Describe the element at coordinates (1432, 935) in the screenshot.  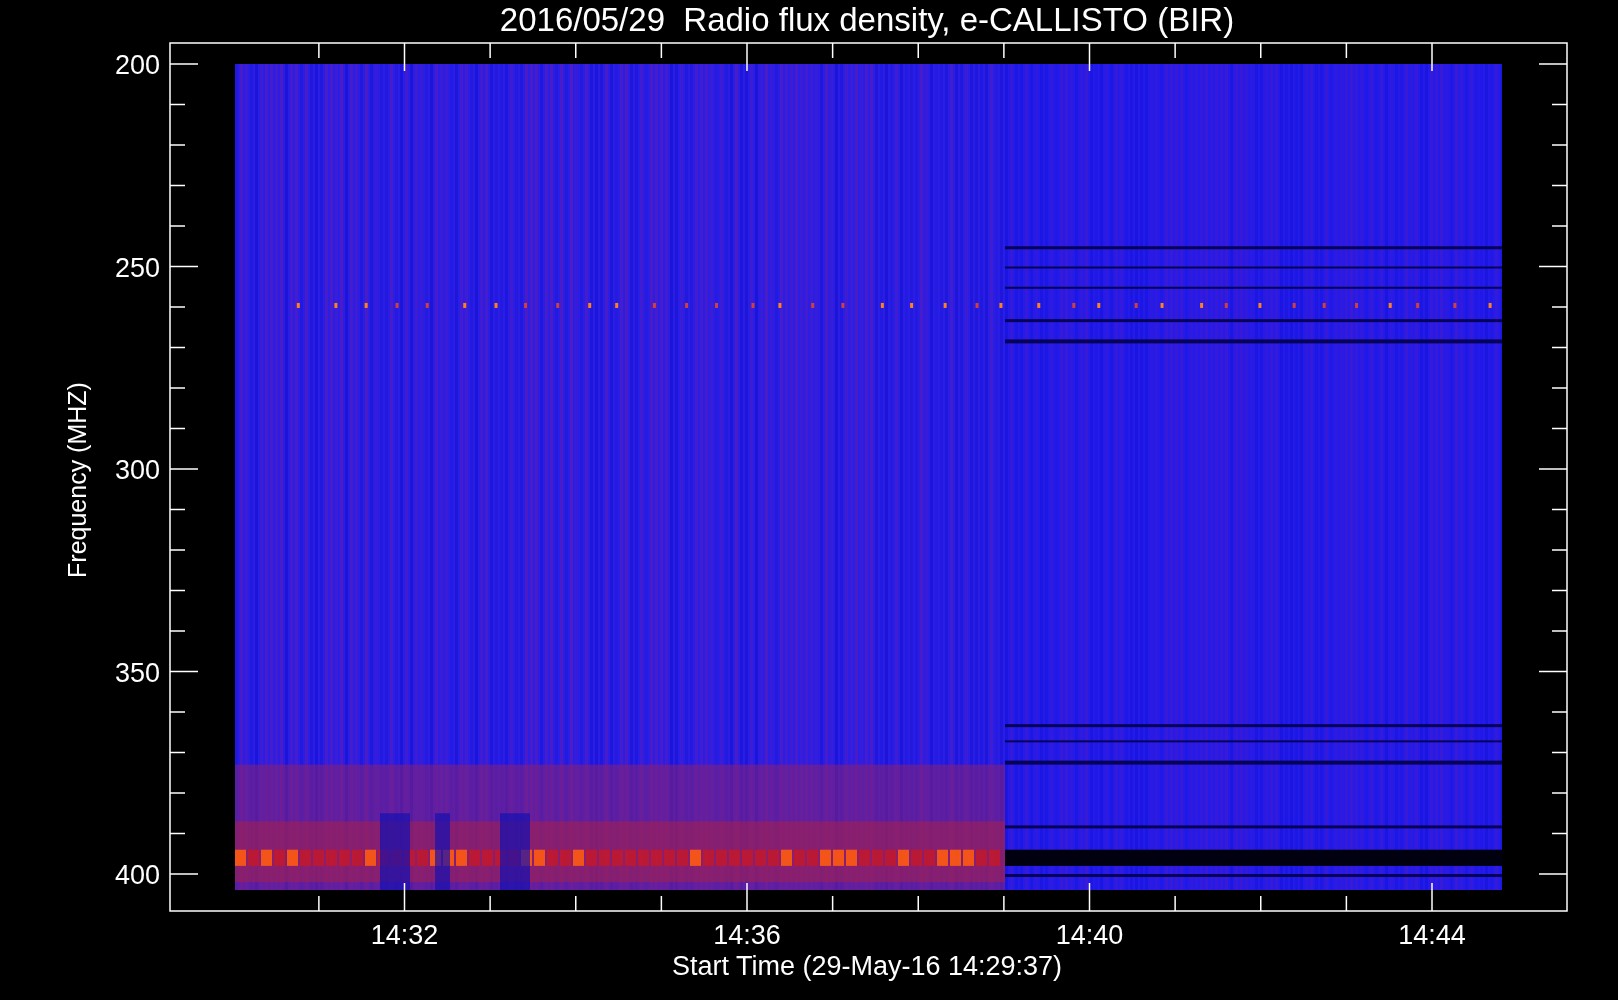
I see `x-tick-label: 14:44` at that location.